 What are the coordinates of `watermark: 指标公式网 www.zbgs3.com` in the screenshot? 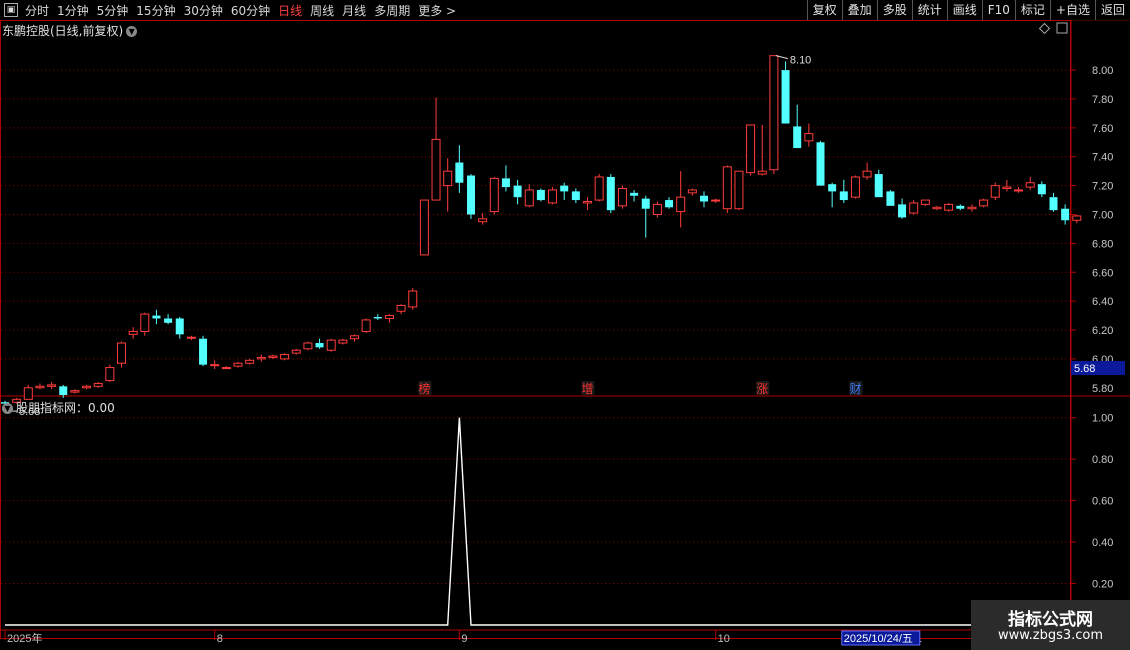 It's located at (1050, 625).